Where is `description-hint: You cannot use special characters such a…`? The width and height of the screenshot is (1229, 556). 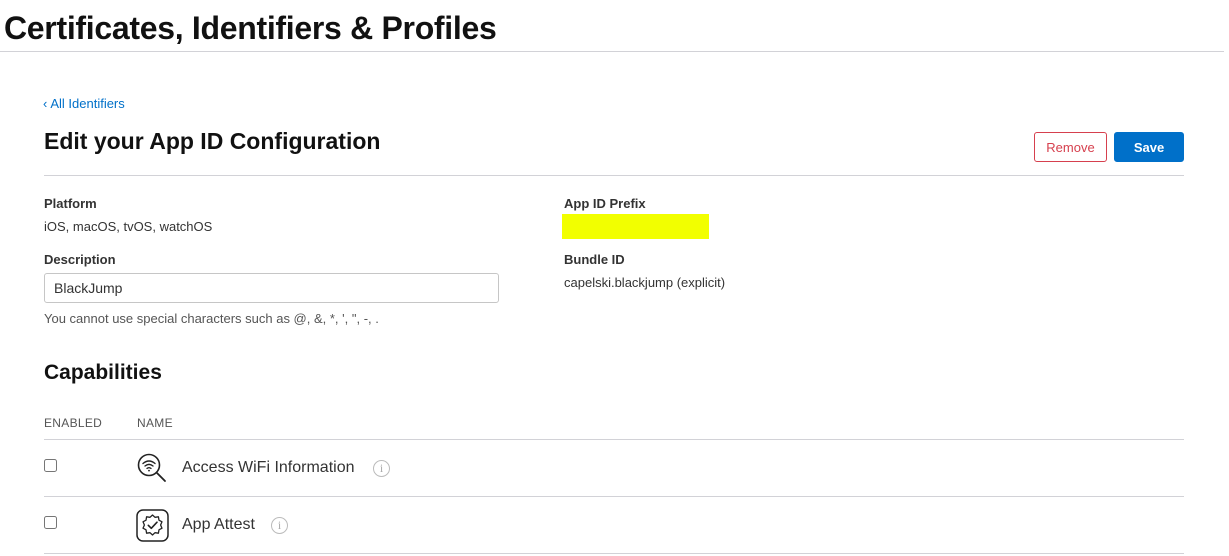 description-hint: You cannot use special characters such a… is located at coordinates (211, 318).